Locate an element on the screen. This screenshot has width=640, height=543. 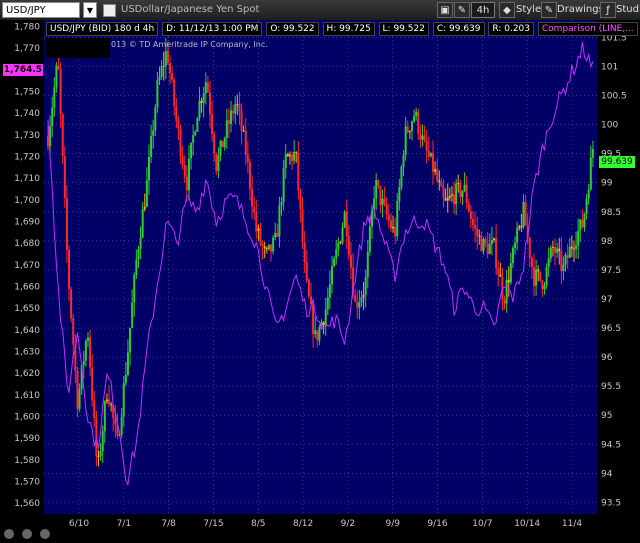
low-readout: L: 99.522 is located at coordinates (403, 29).